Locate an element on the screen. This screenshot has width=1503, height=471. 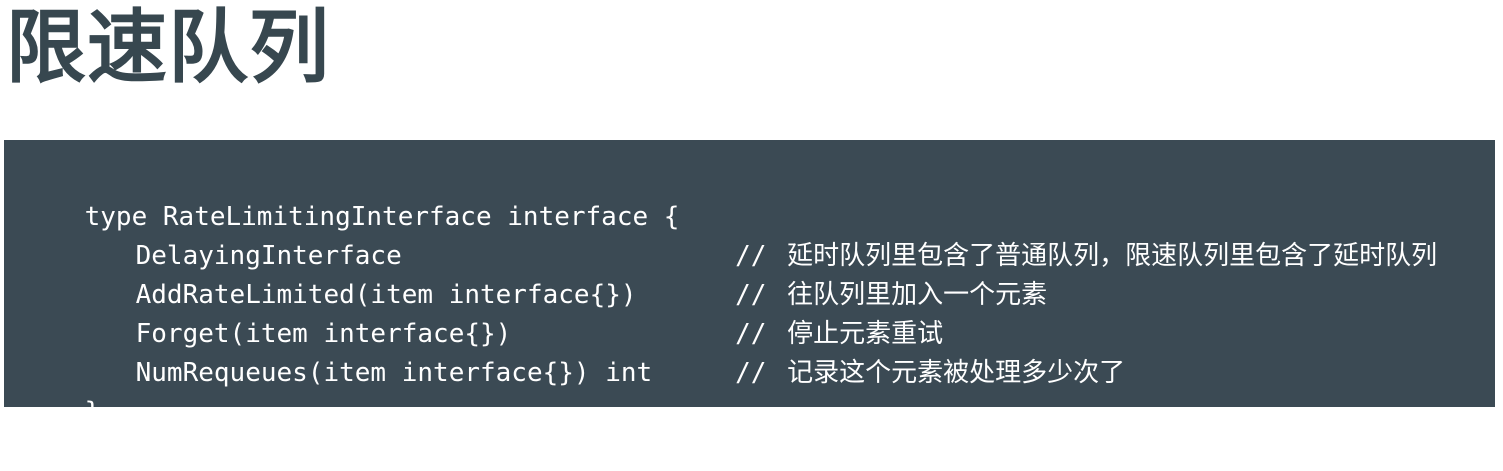
code-line-member: DelayingInterface is located at coordinates (237, 234).